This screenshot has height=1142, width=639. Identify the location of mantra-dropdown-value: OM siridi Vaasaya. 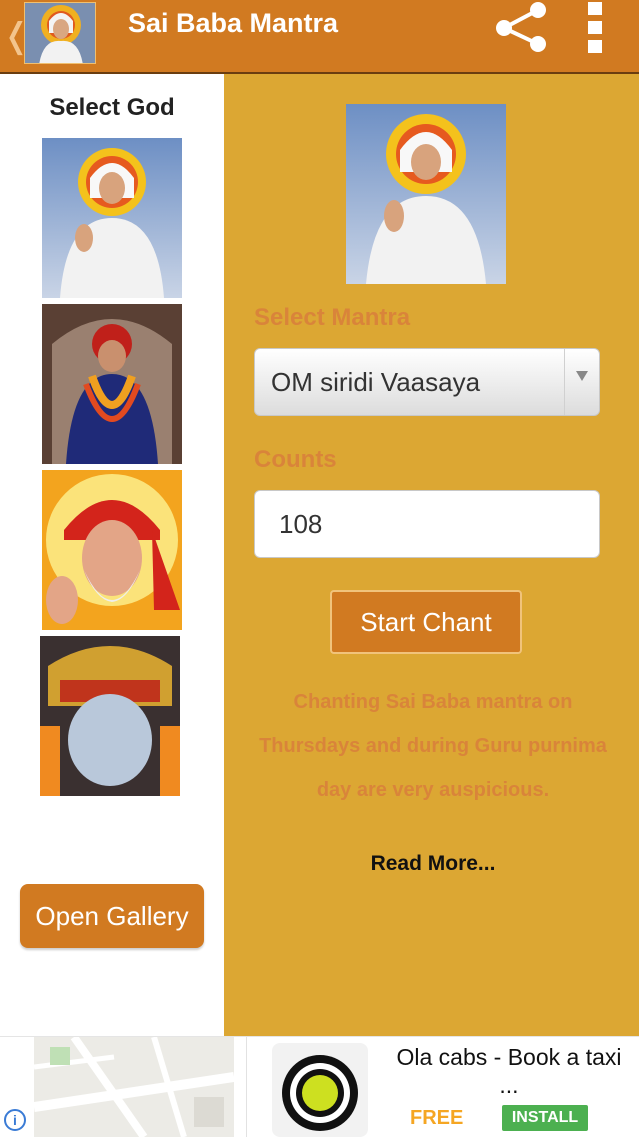
(376, 382).